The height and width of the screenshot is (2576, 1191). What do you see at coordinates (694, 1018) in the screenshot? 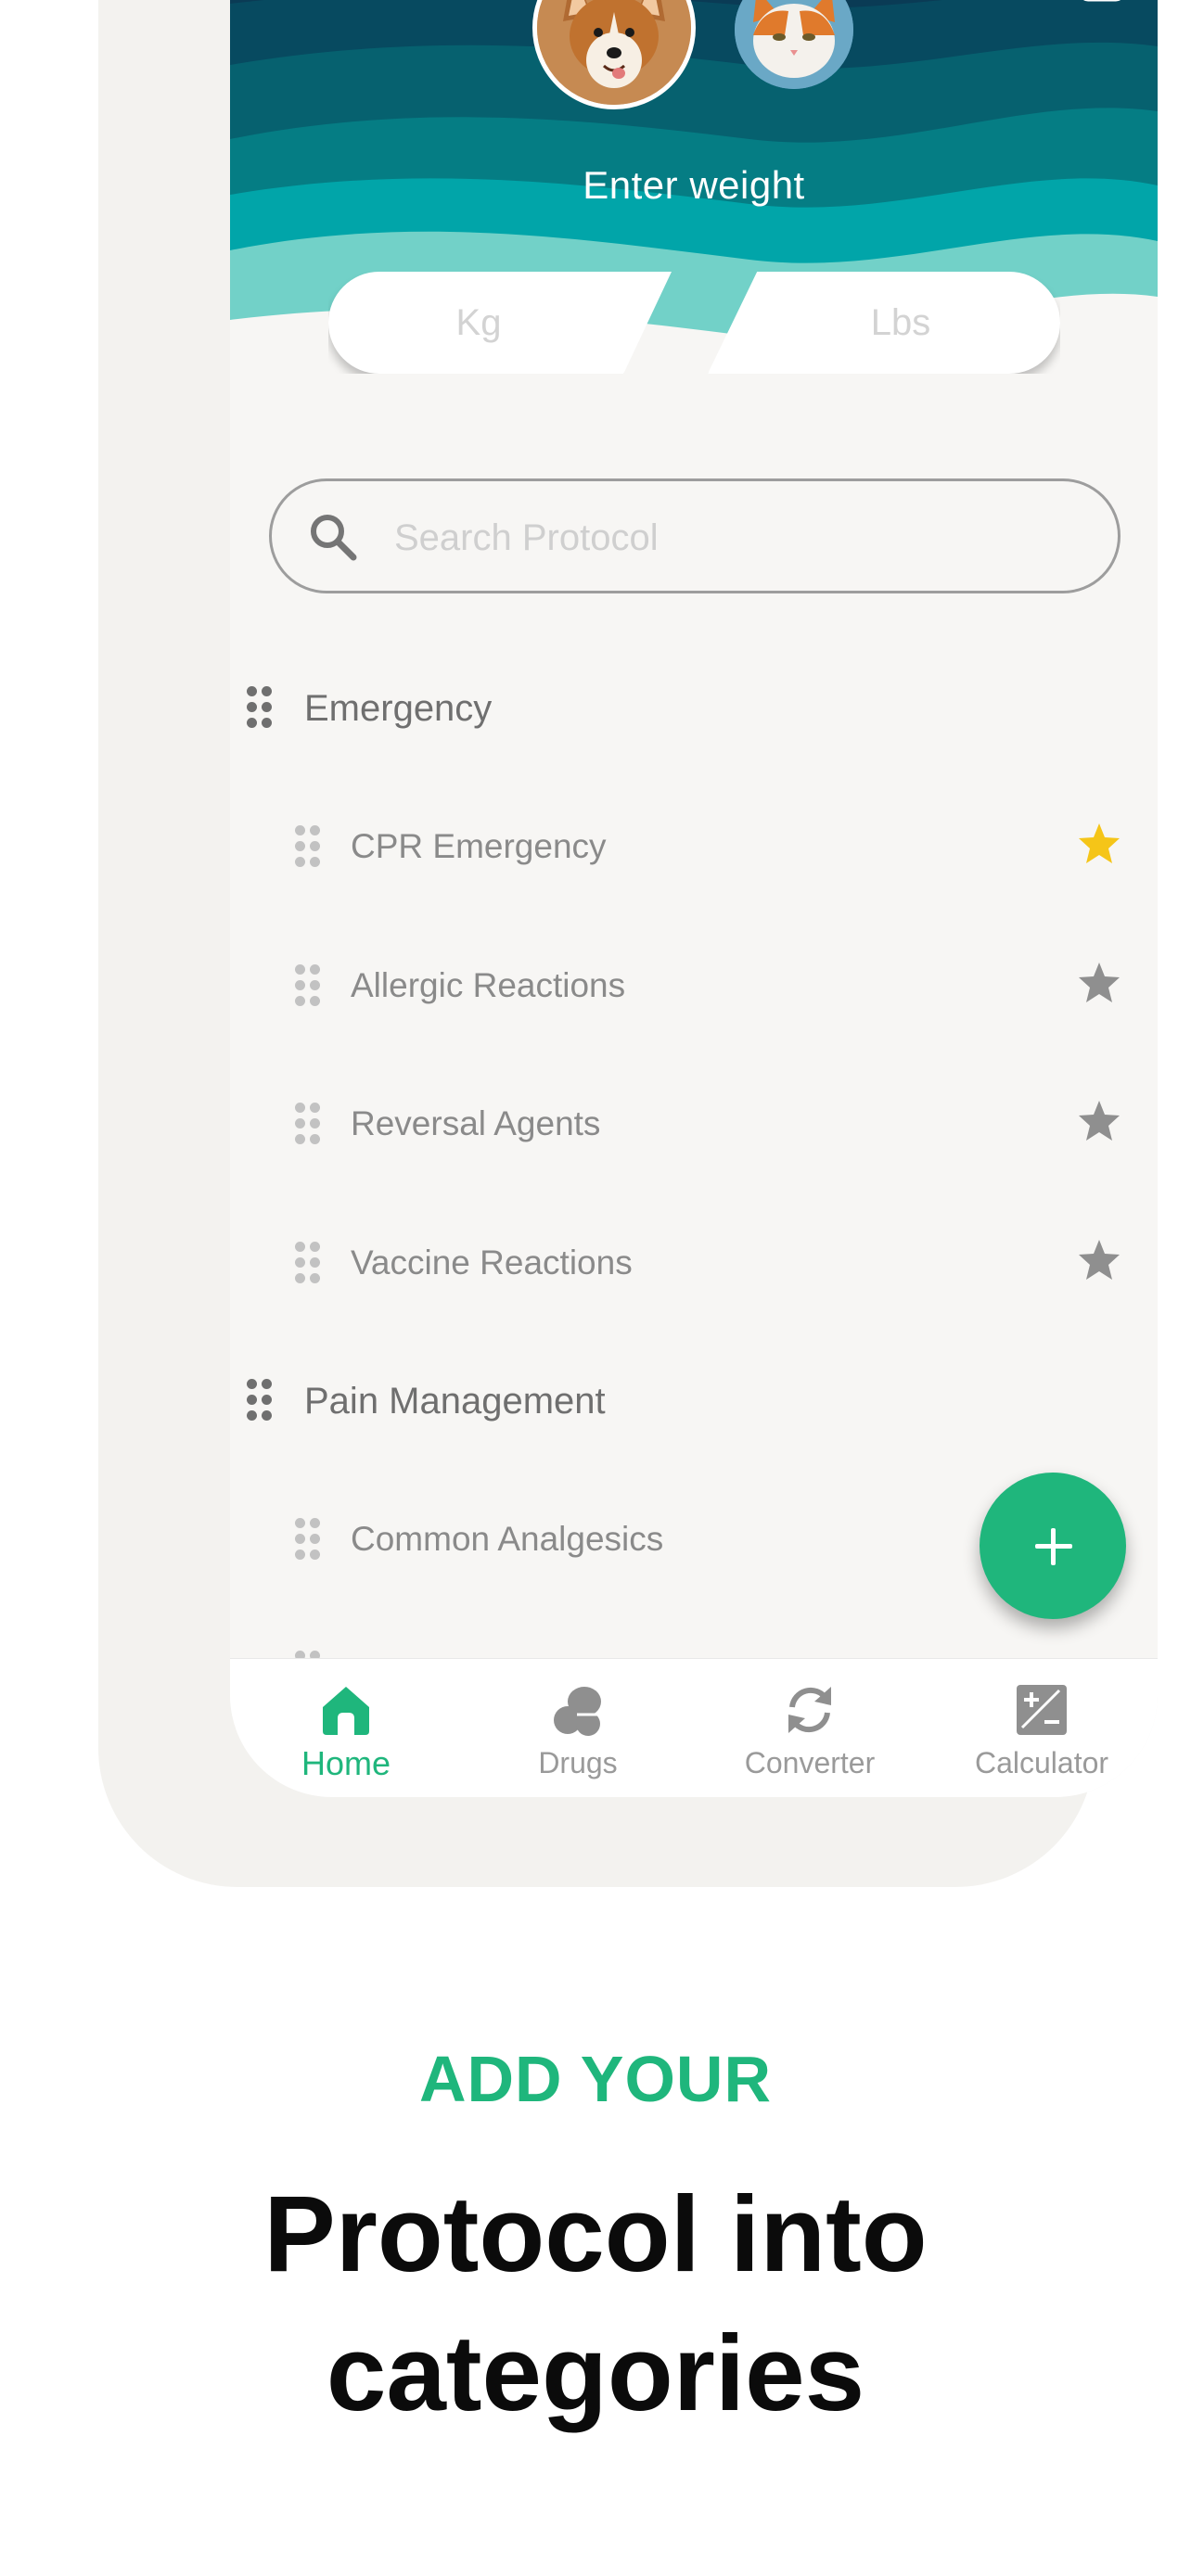
I see `protocol-item-allergic-reactions: Allergic Reactions` at bounding box center [694, 1018].